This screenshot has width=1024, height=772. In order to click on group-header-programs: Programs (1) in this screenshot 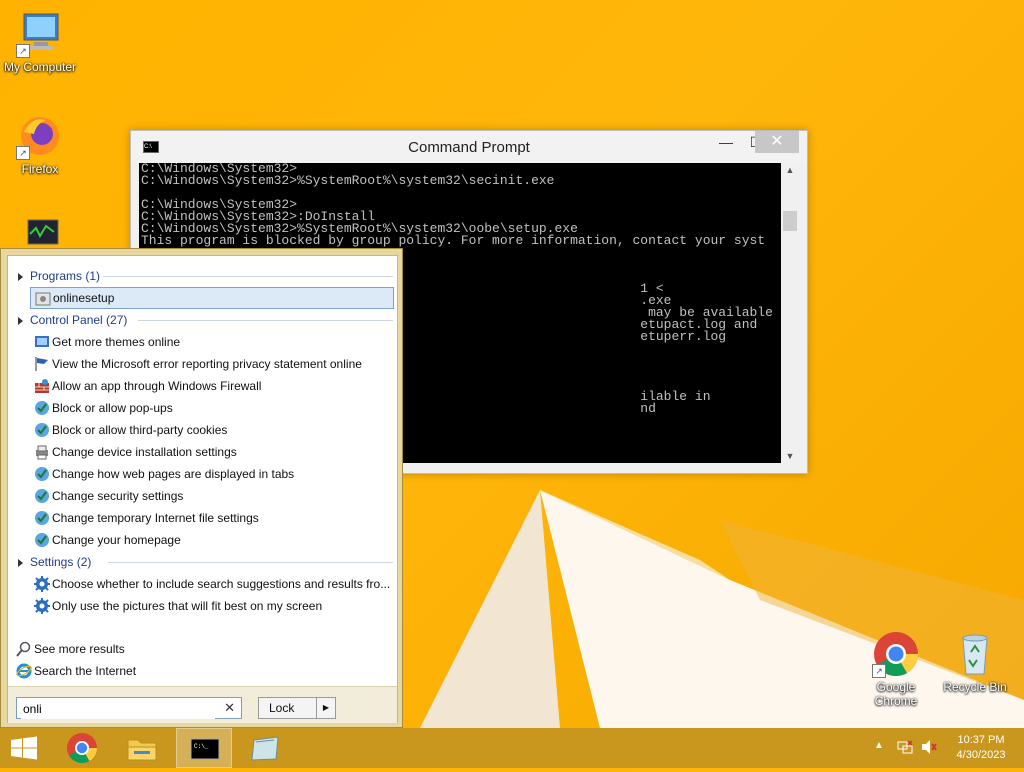, I will do `click(205, 276)`.